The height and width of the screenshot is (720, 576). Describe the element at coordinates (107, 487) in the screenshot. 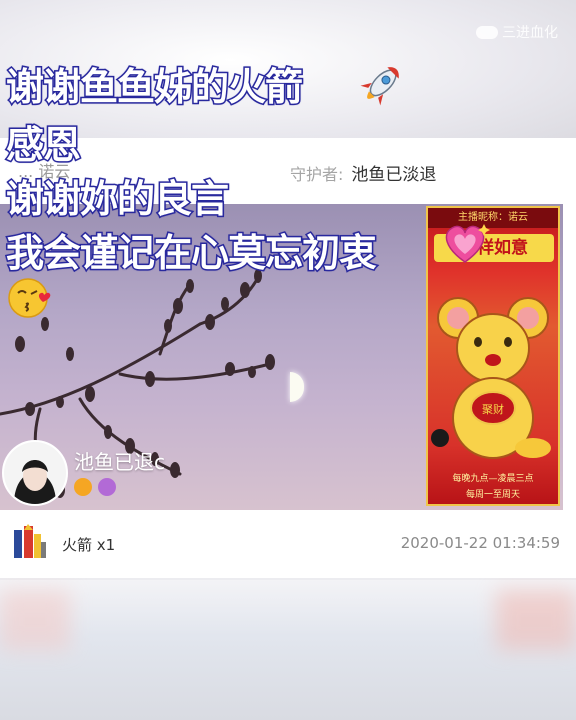

I see `fan-badge-icon` at that location.